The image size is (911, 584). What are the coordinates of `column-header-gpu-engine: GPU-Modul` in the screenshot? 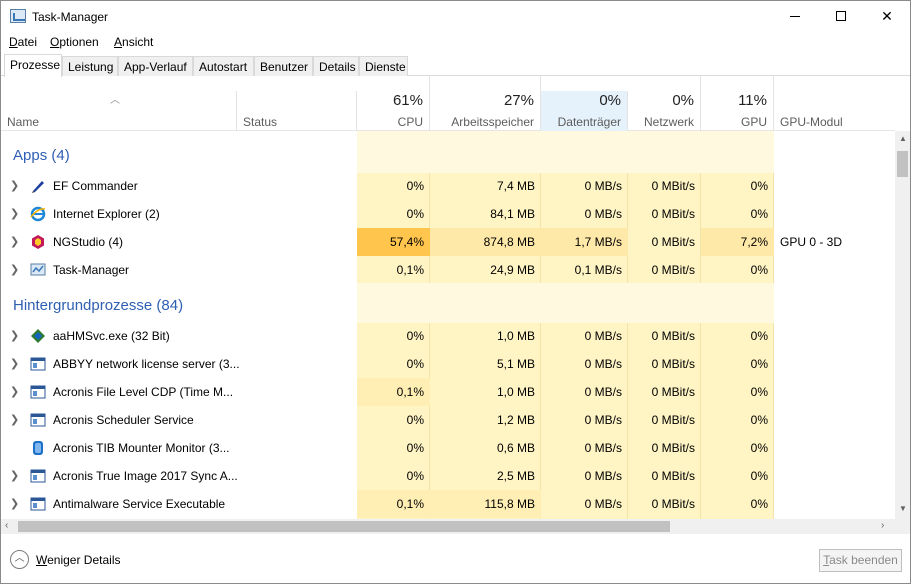 It's located at (834, 111).